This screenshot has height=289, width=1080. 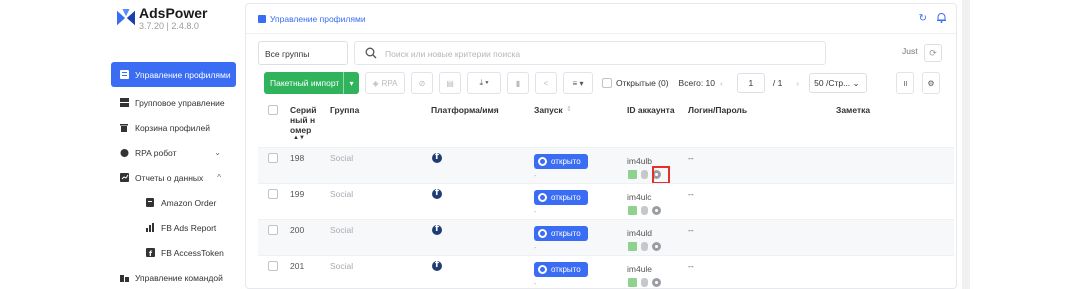 I want to click on sidebar-item-label: RPA робот, so click(x=156, y=152).